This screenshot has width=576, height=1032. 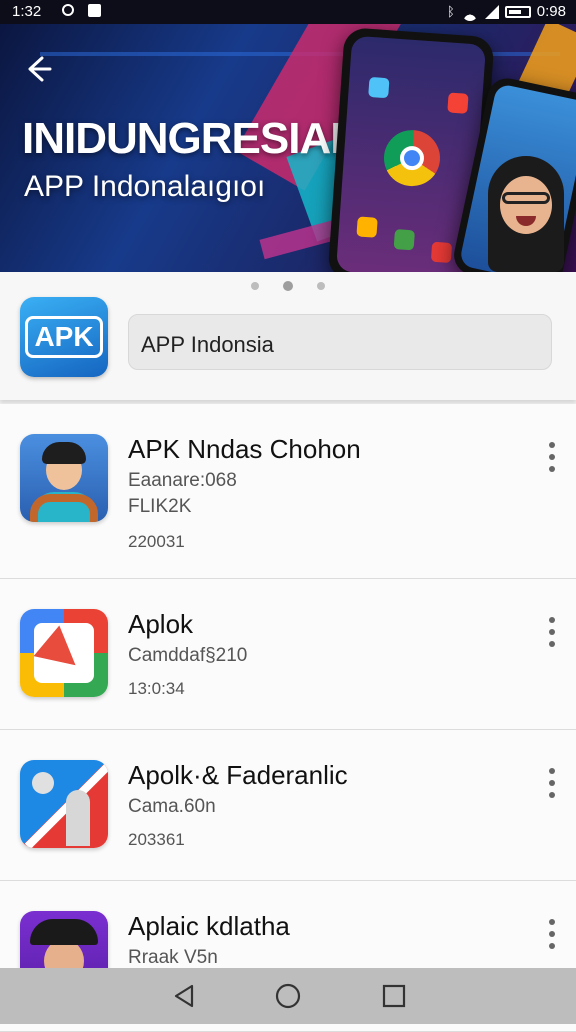 I want to click on header-card: APK APP Indonsia, so click(x=288, y=336).